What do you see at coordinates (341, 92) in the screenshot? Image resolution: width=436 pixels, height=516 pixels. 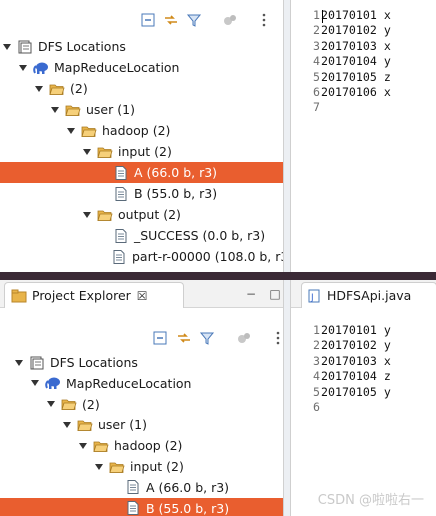 I see `code-line: 6 20170106 x` at bounding box center [341, 92].